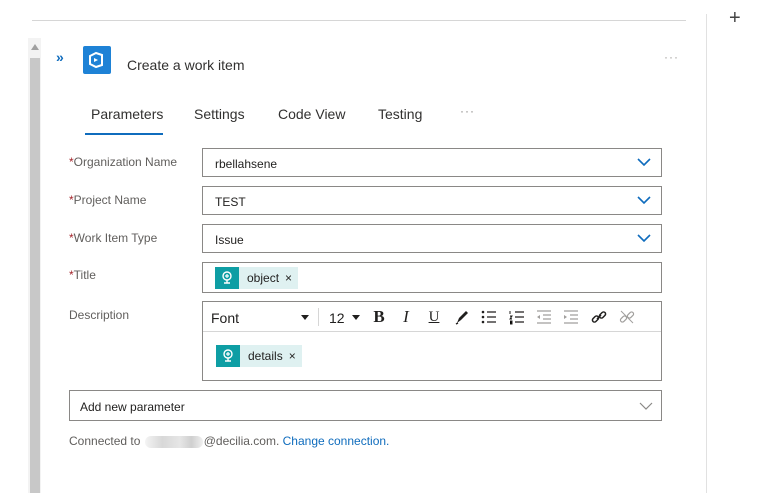  Describe the element at coordinates (356, 317) in the screenshot. I see `size-dropdown-arrow-icon` at that location.